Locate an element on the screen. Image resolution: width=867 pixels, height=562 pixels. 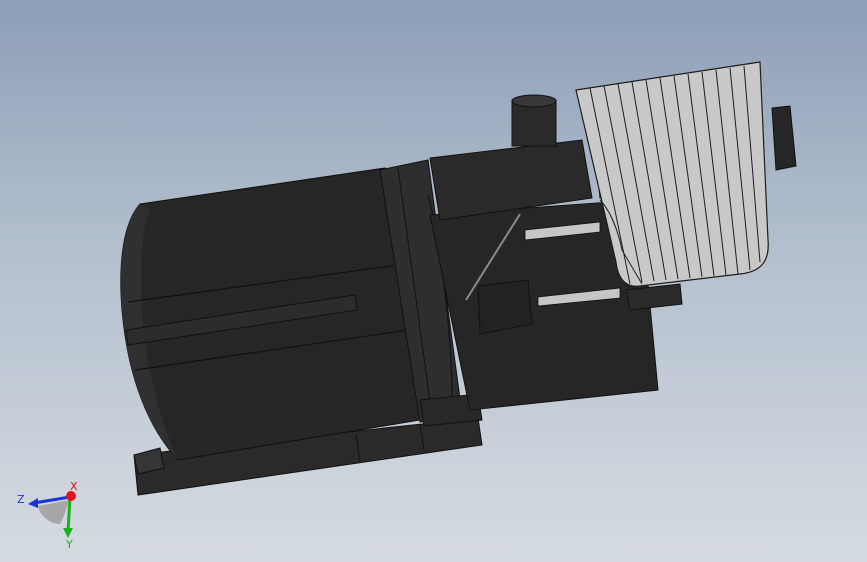
z-axis-label: Z is located at coordinates (21, 499).